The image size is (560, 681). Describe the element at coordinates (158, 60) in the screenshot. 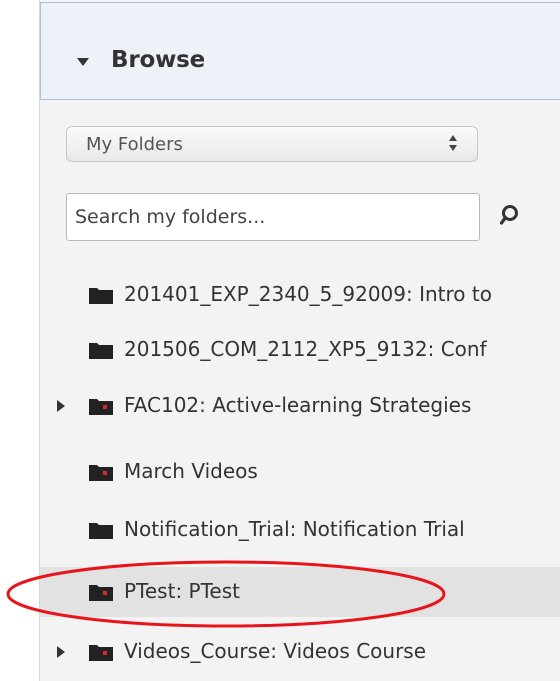

I see `browse-title: Browse` at that location.